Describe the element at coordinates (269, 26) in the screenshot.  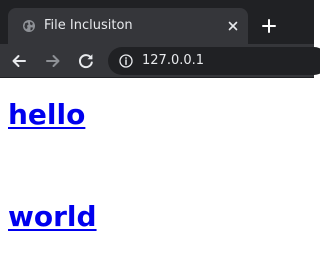
I see `plus-icon` at that location.